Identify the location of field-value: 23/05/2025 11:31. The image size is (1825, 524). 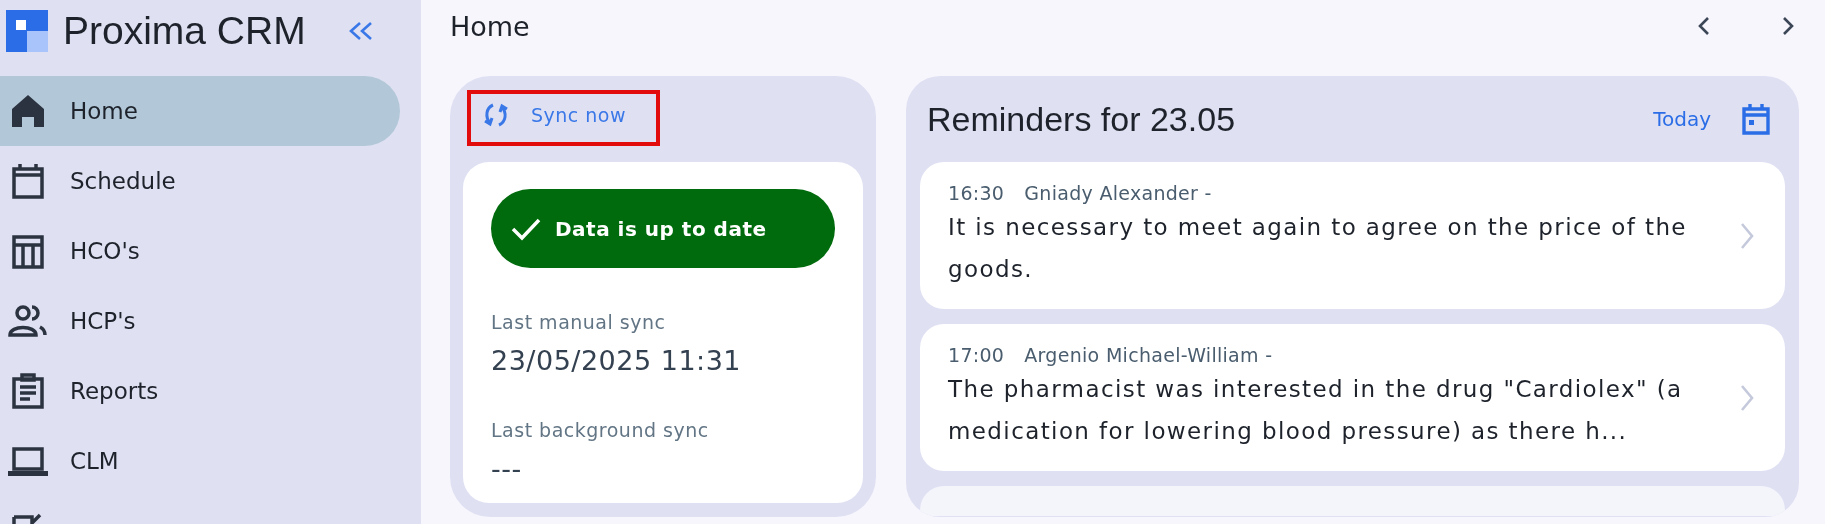
(616, 360).